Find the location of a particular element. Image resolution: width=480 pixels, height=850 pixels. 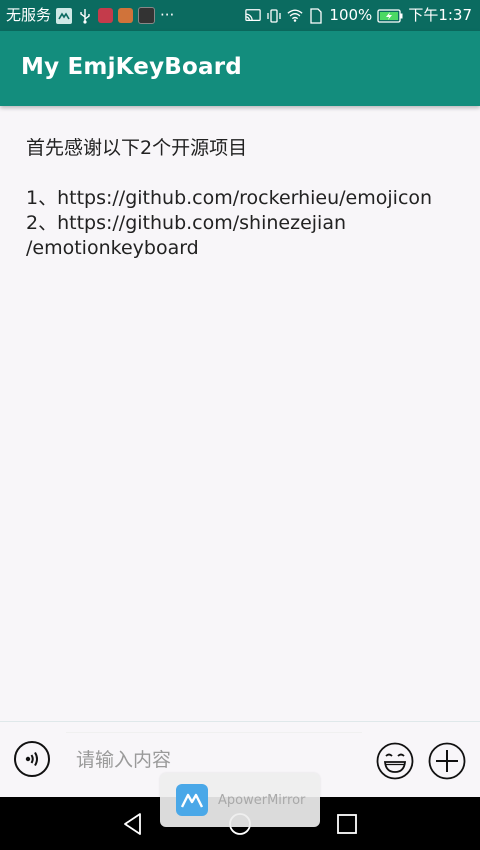

more-indicator: ··· is located at coordinates (167, 15).